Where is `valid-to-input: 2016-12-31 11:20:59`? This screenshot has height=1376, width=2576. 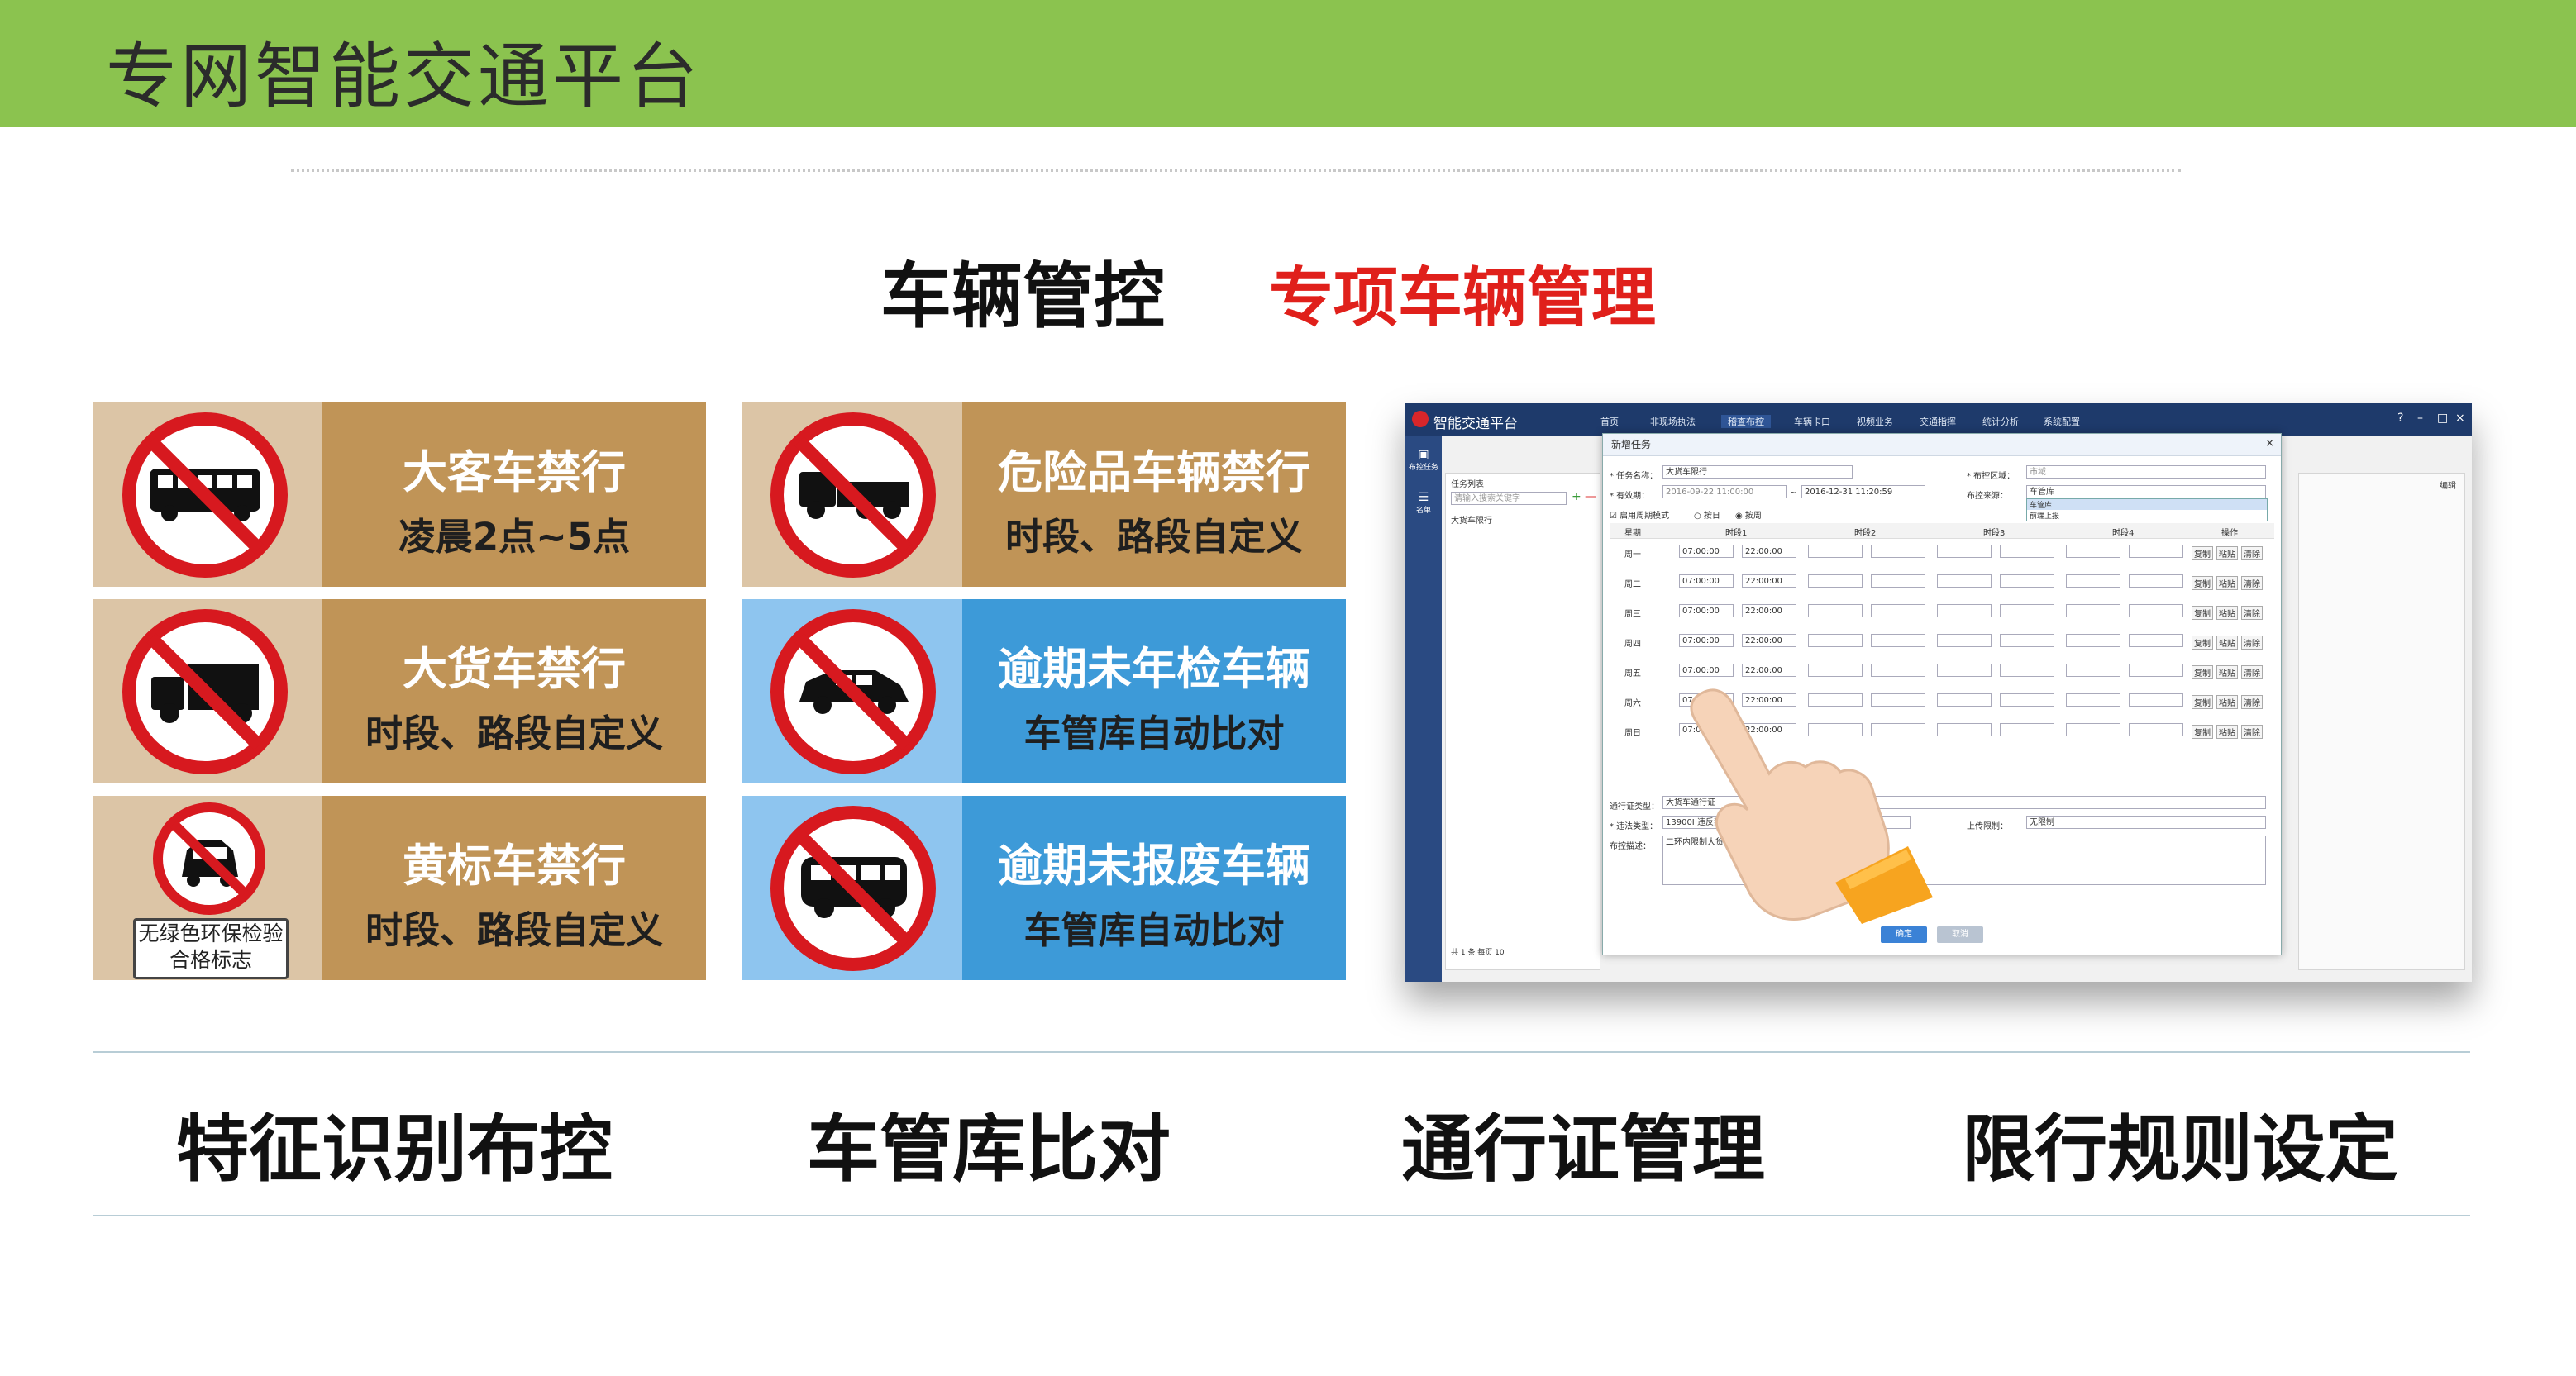
valid-to-input: 2016-12-31 11:20:59 is located at coordinates (1863, 491).